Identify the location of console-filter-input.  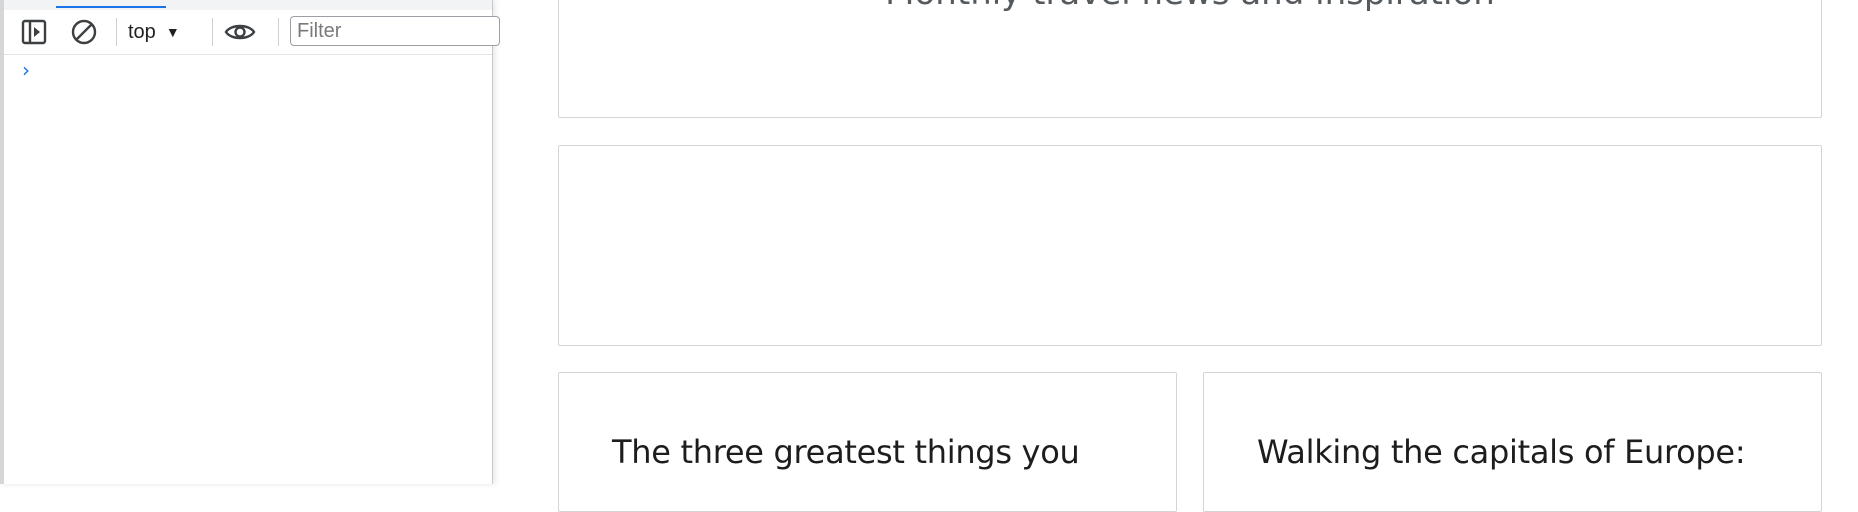
(395, 31).